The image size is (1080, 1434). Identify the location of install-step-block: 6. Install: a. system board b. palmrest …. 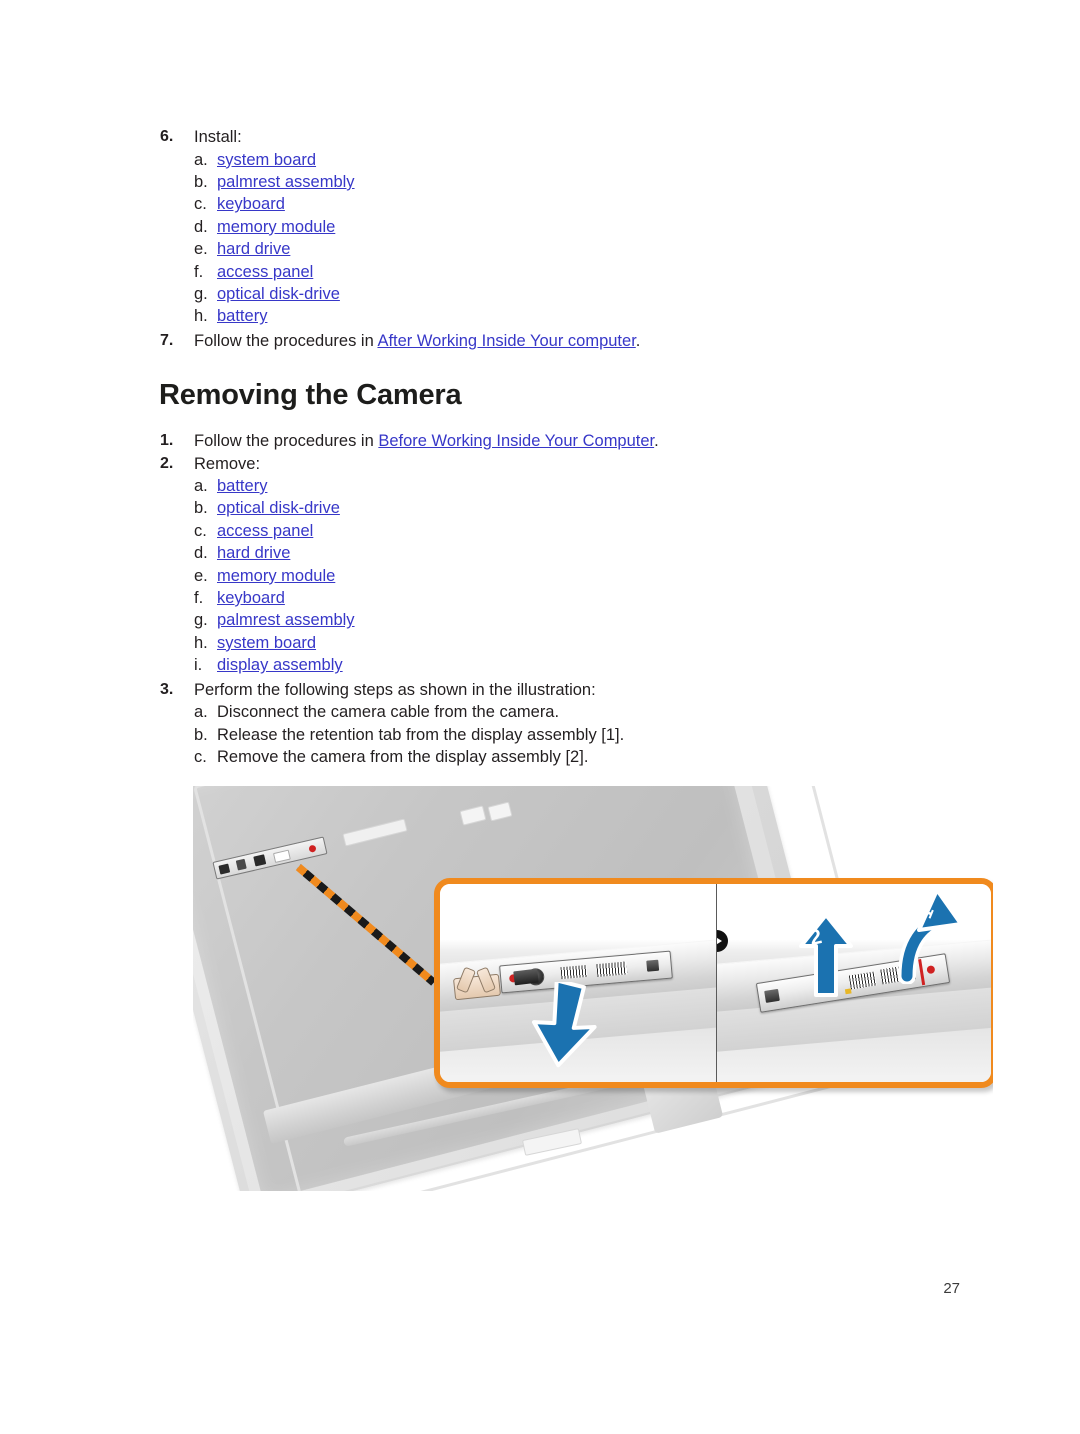
(550, 239).